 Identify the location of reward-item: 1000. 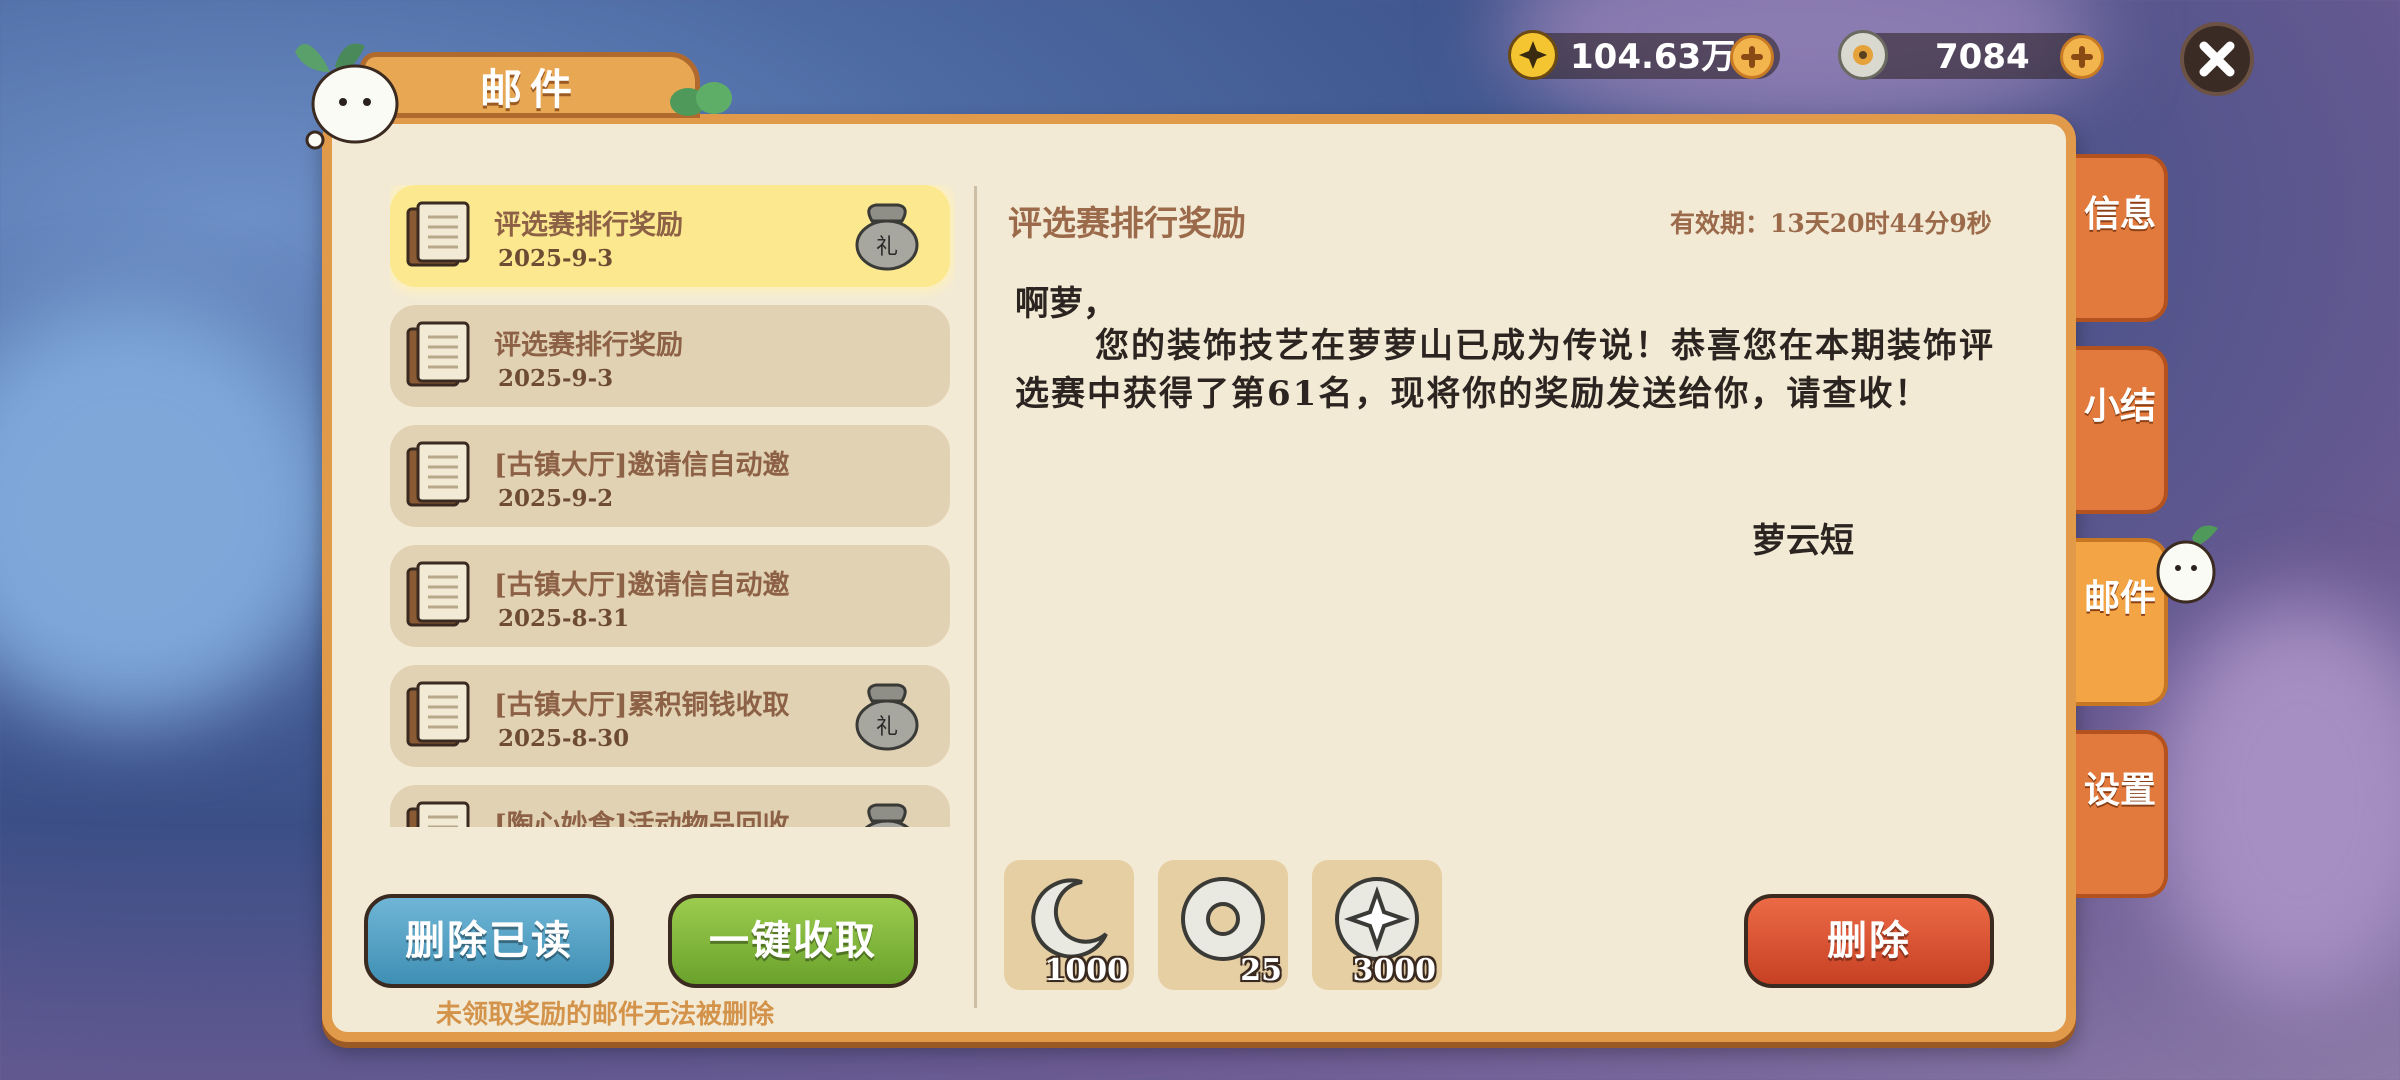
(1069, 925).